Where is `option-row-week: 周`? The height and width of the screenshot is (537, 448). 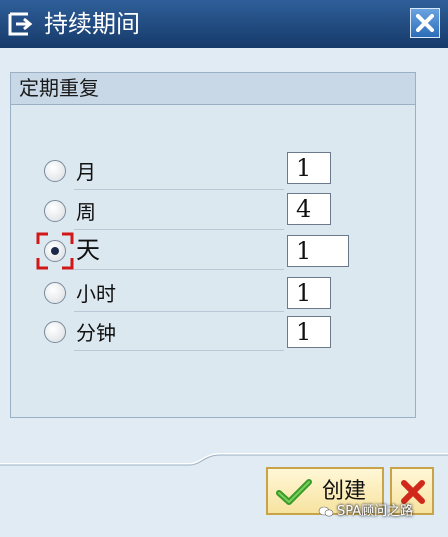
option-row-week: 周 is located at coordinates (174, 213).